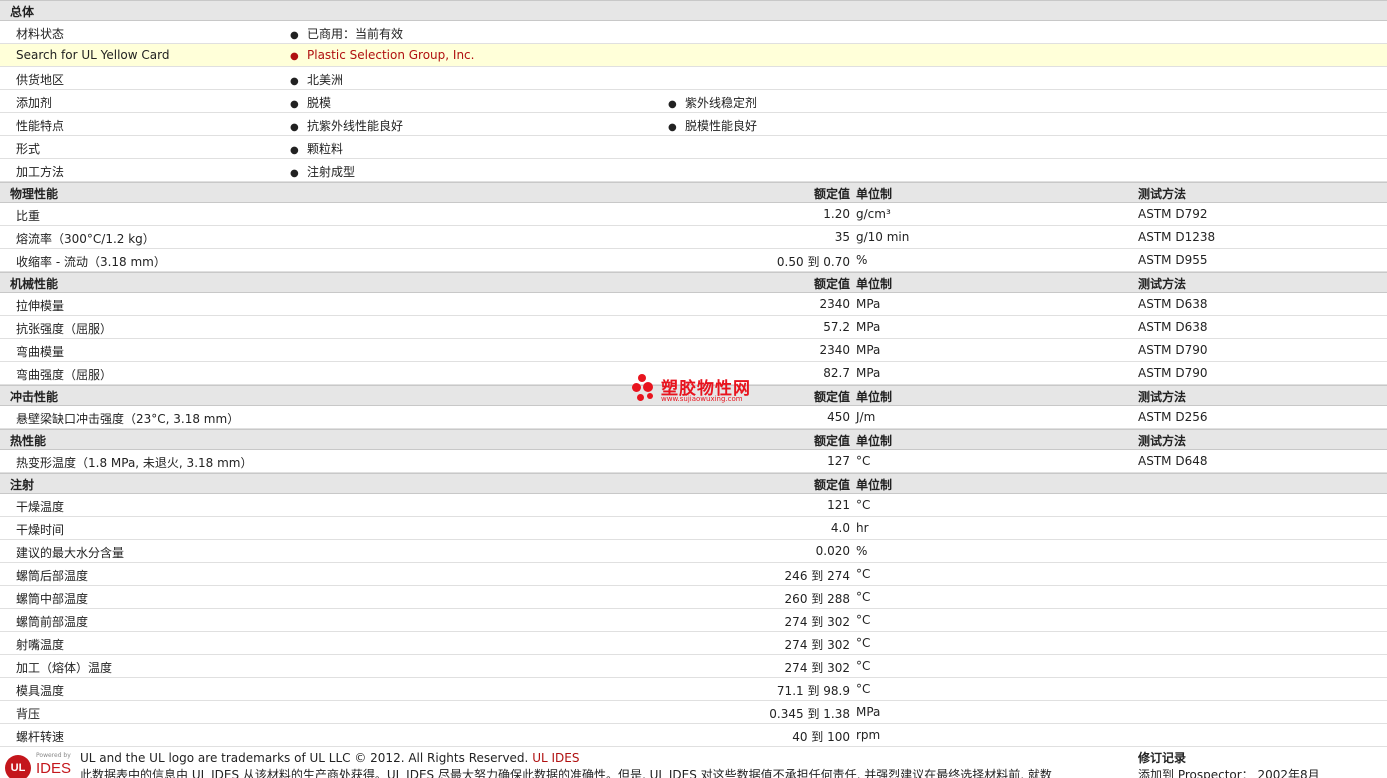 The width and height of the screenshot is (1387, 778). Describe the element at coordinates (693, 304) in the screenshot. I see `table-row: 拉伸模量 2340 MPa ASTM D638` at that location.